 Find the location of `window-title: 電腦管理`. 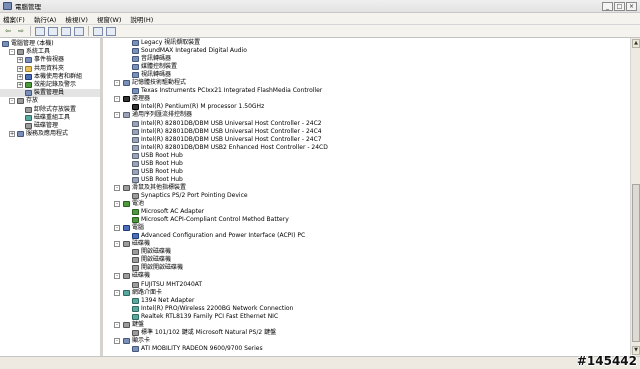

window-title: 電腦管理 is located at coordinates (28, 7).